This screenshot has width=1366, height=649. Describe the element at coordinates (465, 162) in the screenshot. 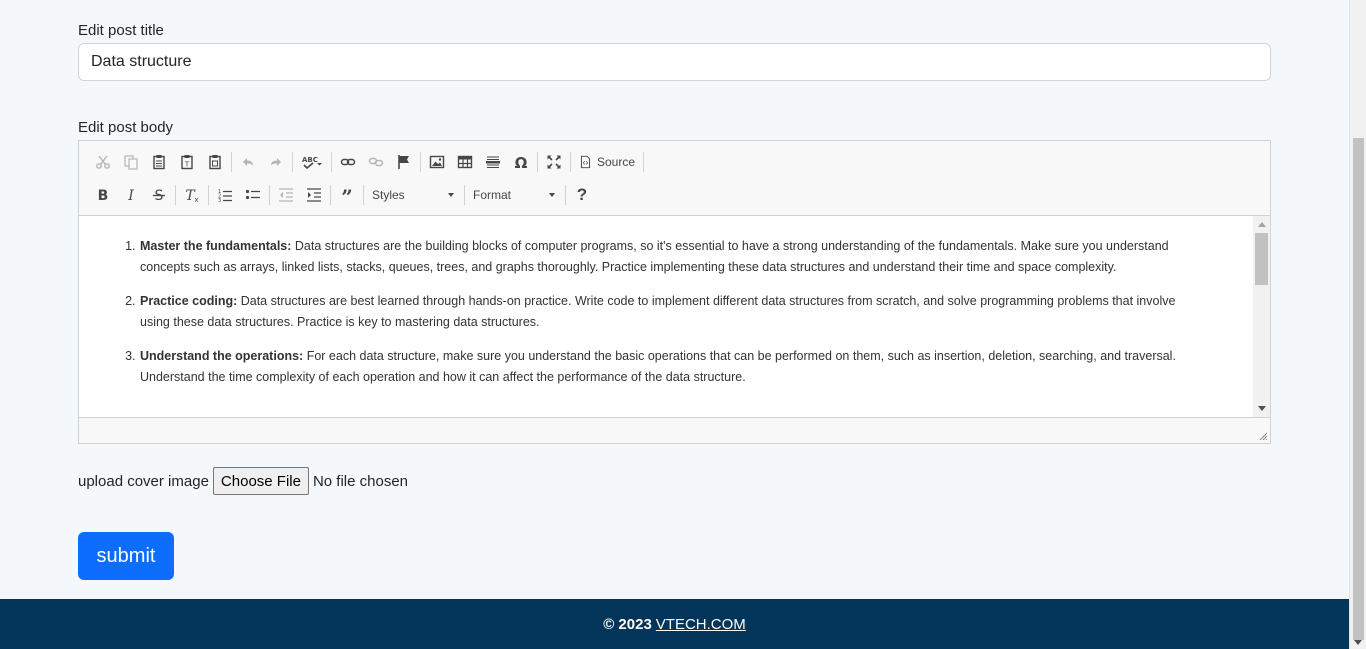

I see `table-icon` at that location.